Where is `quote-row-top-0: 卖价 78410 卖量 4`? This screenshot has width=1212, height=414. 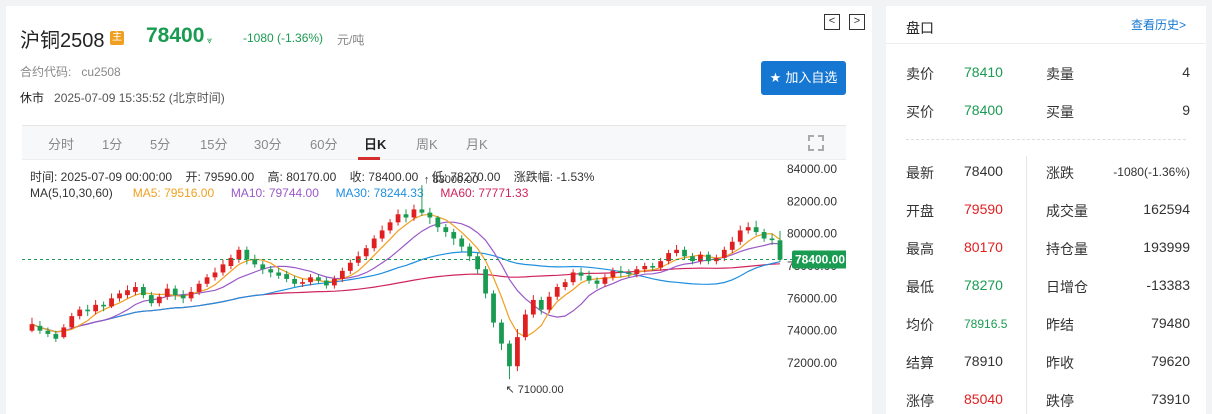
quote-row-top-0: 卖价 78410 卖量 4 is located at coordinates (1048, 74).